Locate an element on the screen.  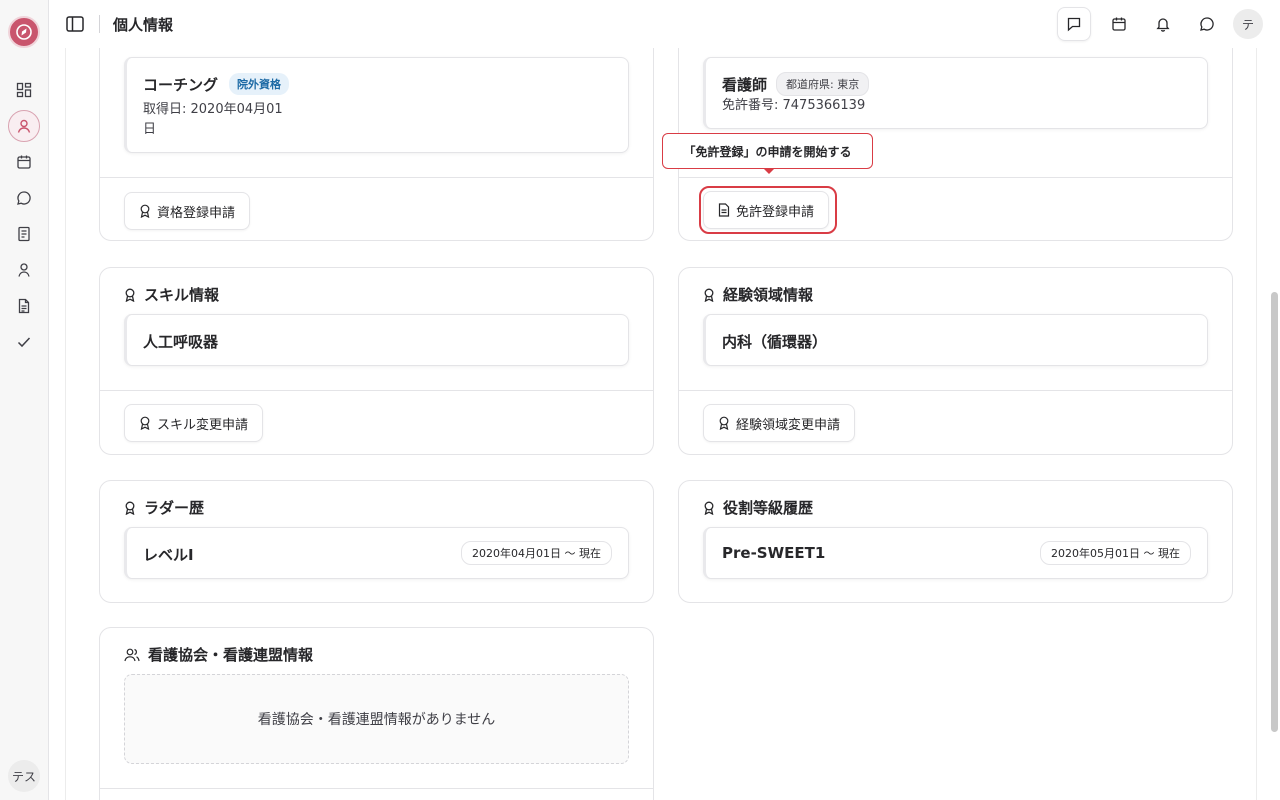
calendar-nav-icon is located at coordinates (24, 162).